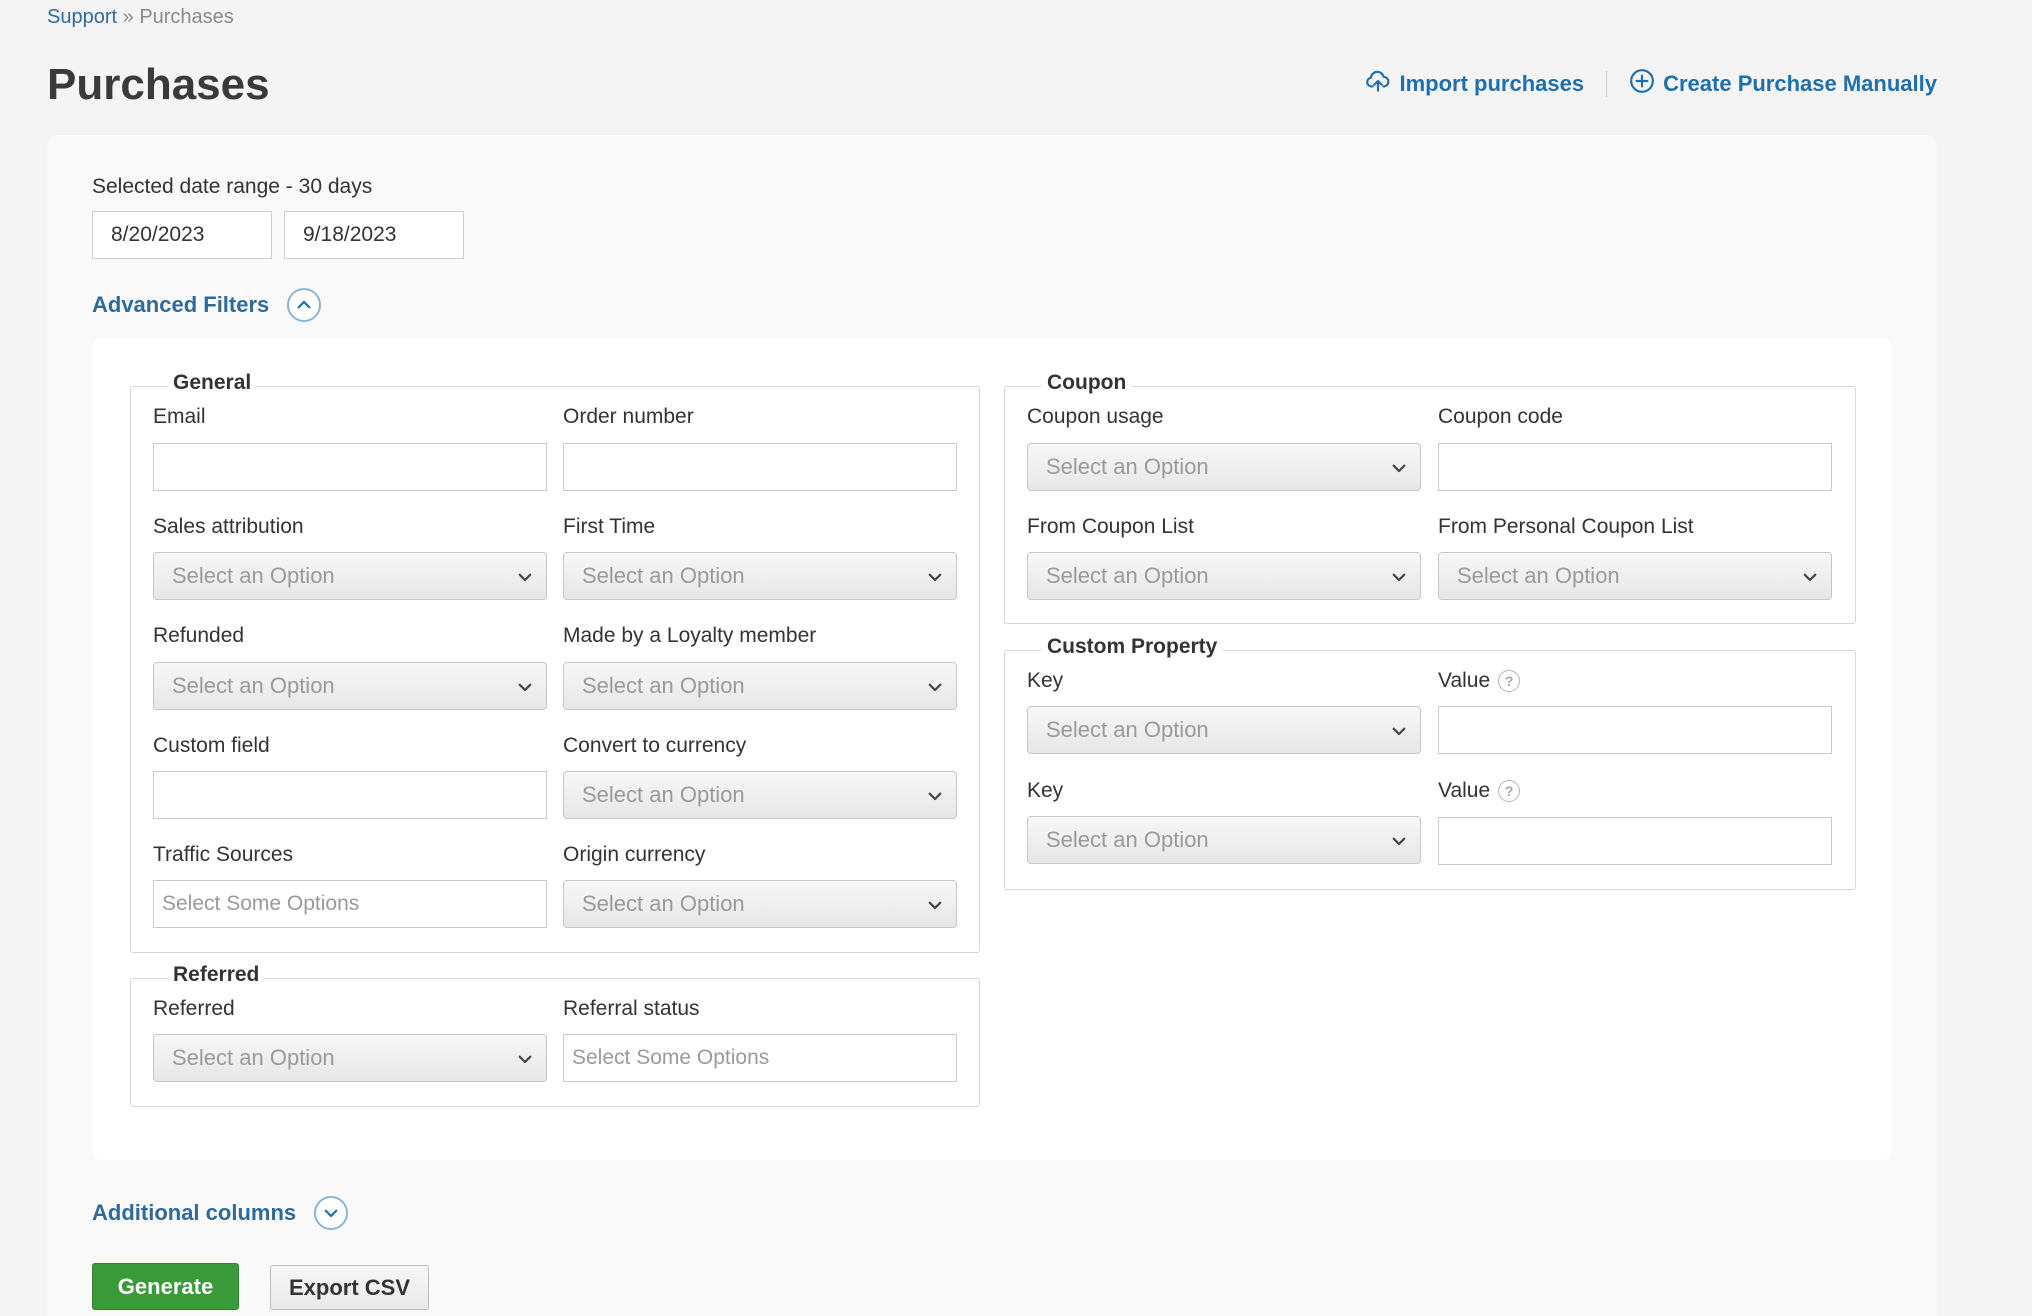 The image size is (2032, 1316). Describe the element at coordinates (1127, 466) in the screenshot. I see `coupon-usage-value: Select an Option` at that location.